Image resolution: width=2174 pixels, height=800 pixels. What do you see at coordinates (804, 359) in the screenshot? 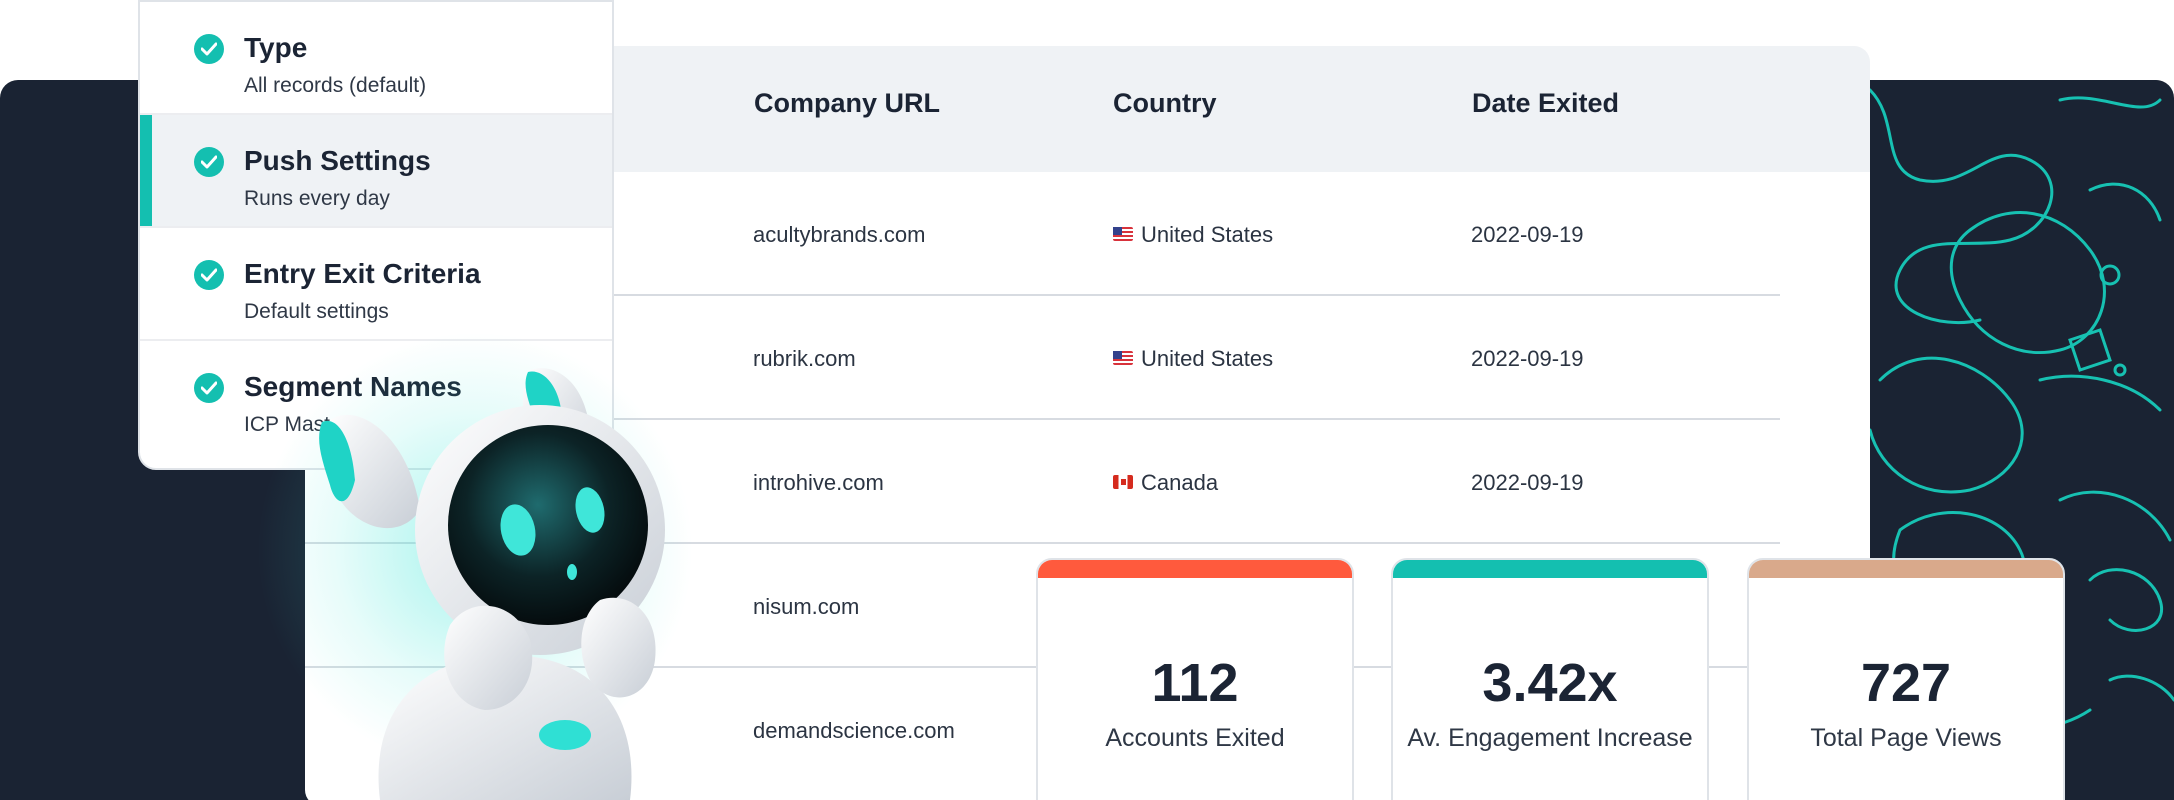
I see `company-url-cell: rubrik.com` at bounding box center [804, 359].